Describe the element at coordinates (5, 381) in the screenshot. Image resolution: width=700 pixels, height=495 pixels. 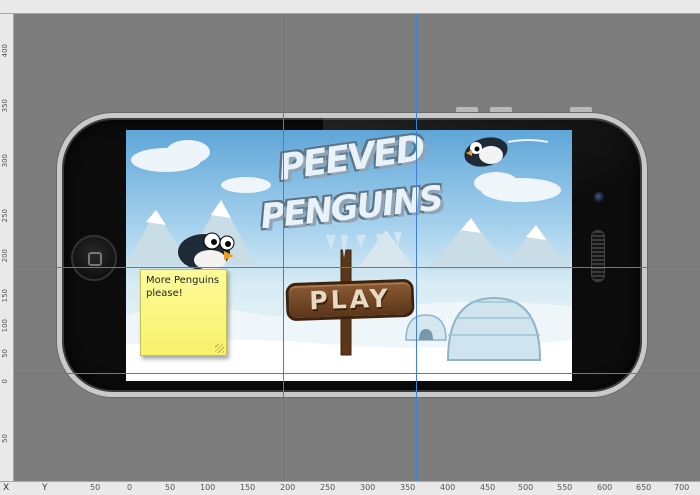
I see `left-ruler-label: 0` at that location.